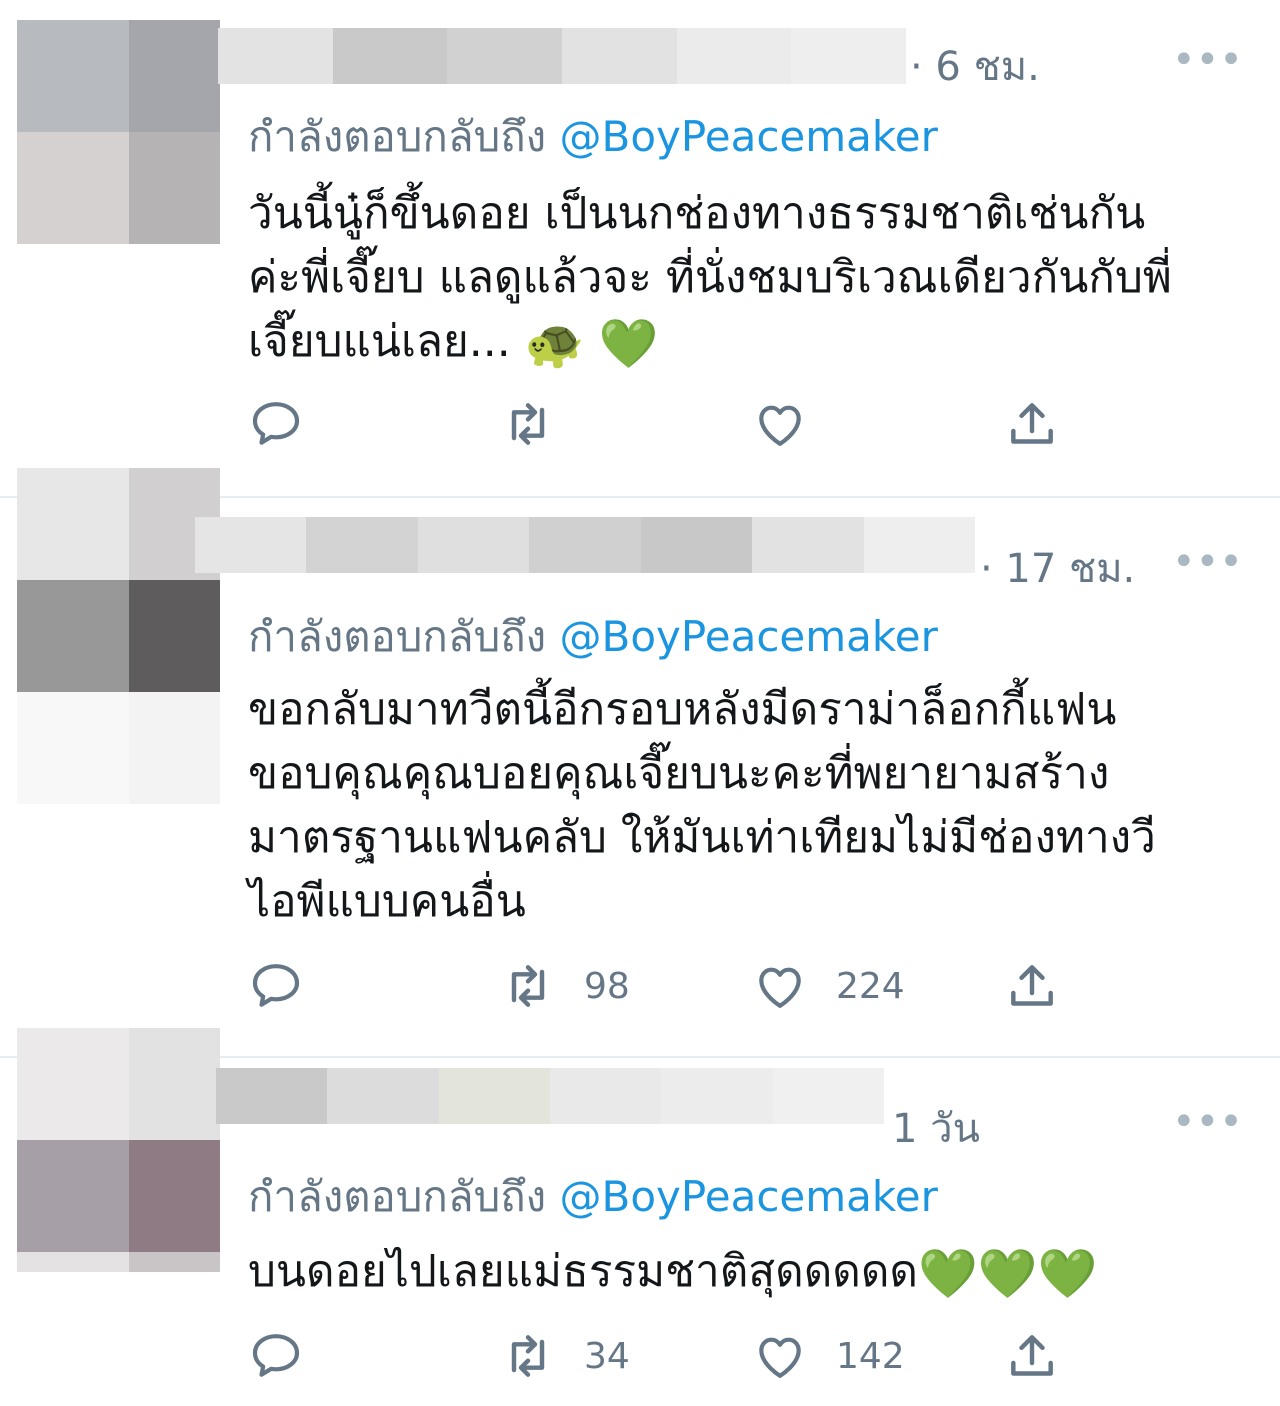 The image size is (1280, 1406). I want to click on action-bar, so click(640, 424).